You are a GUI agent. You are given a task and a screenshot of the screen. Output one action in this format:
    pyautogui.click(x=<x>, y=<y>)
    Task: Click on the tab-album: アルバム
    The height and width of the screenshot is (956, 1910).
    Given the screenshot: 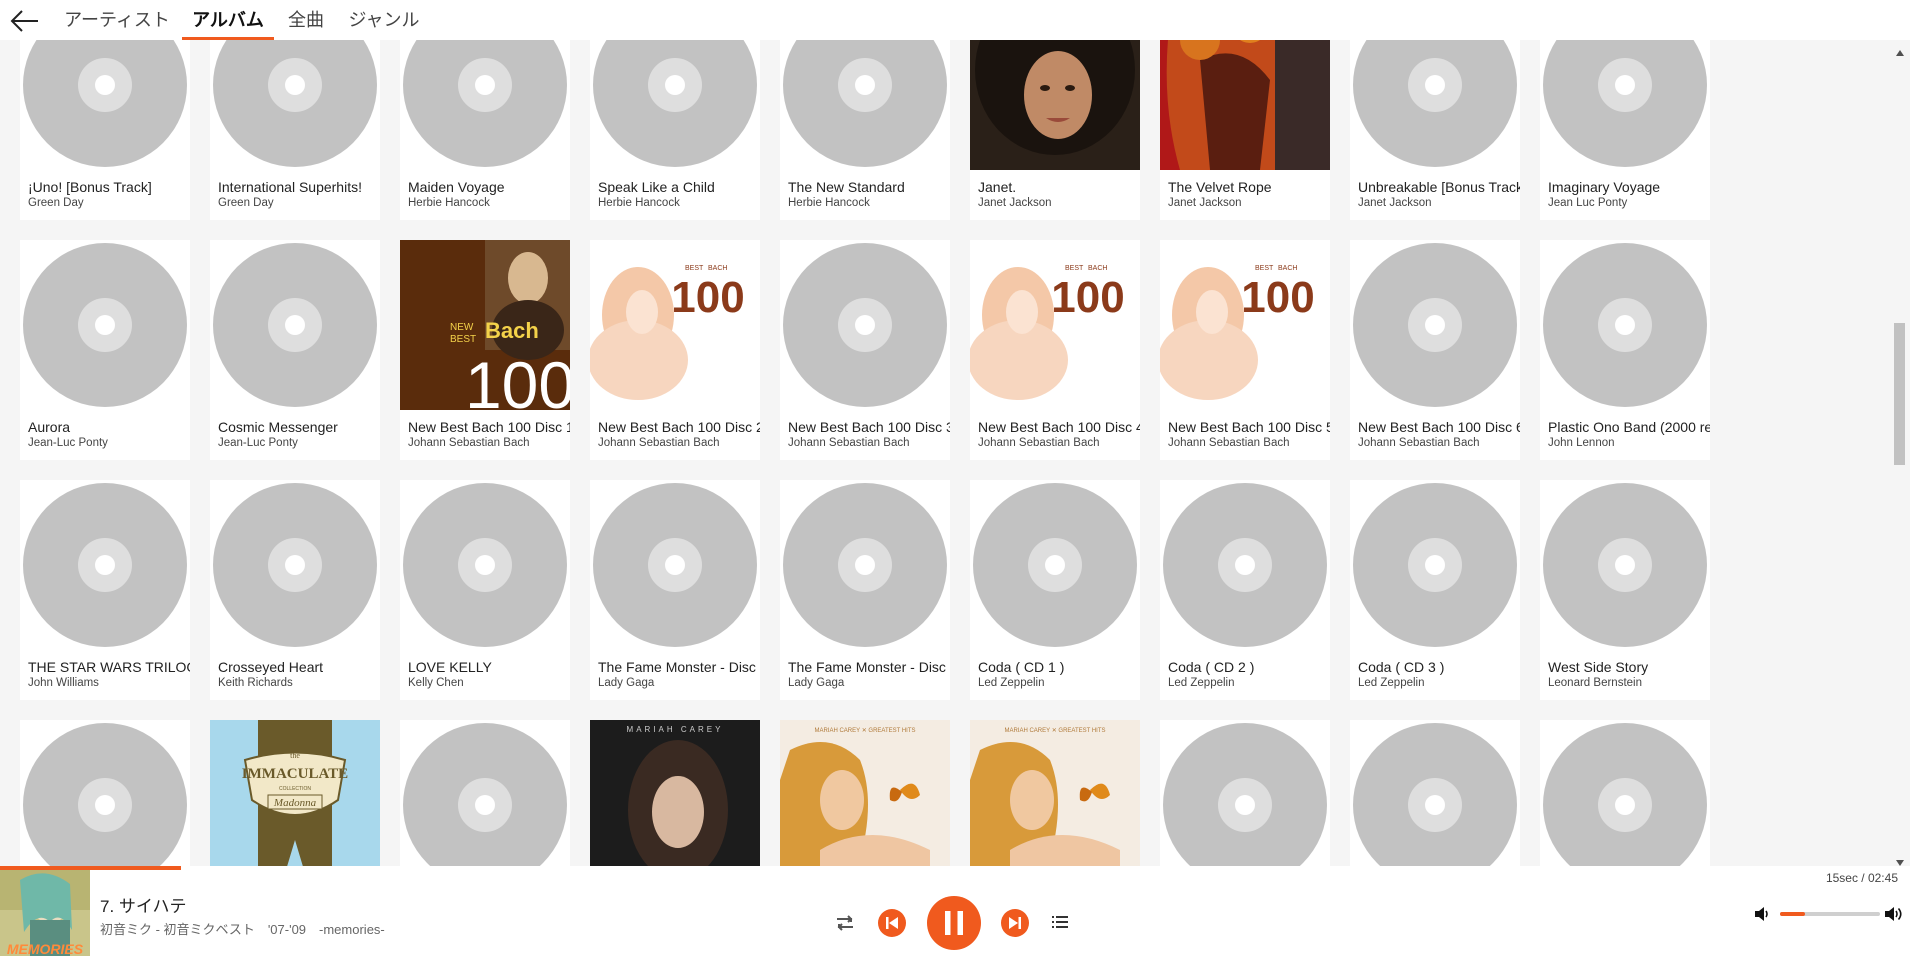 What is the action you would take?
    pyautogui.click(x=228, y=20)
    